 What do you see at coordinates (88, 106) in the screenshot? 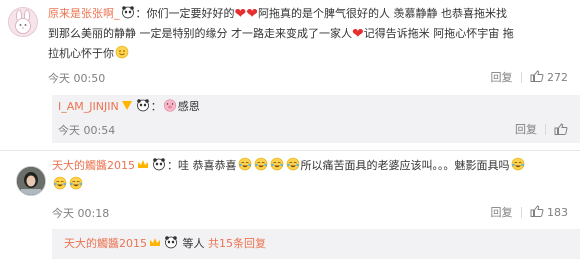
I see `reply-username: I_AM_JINJIN` at bounding box center [88, 106].